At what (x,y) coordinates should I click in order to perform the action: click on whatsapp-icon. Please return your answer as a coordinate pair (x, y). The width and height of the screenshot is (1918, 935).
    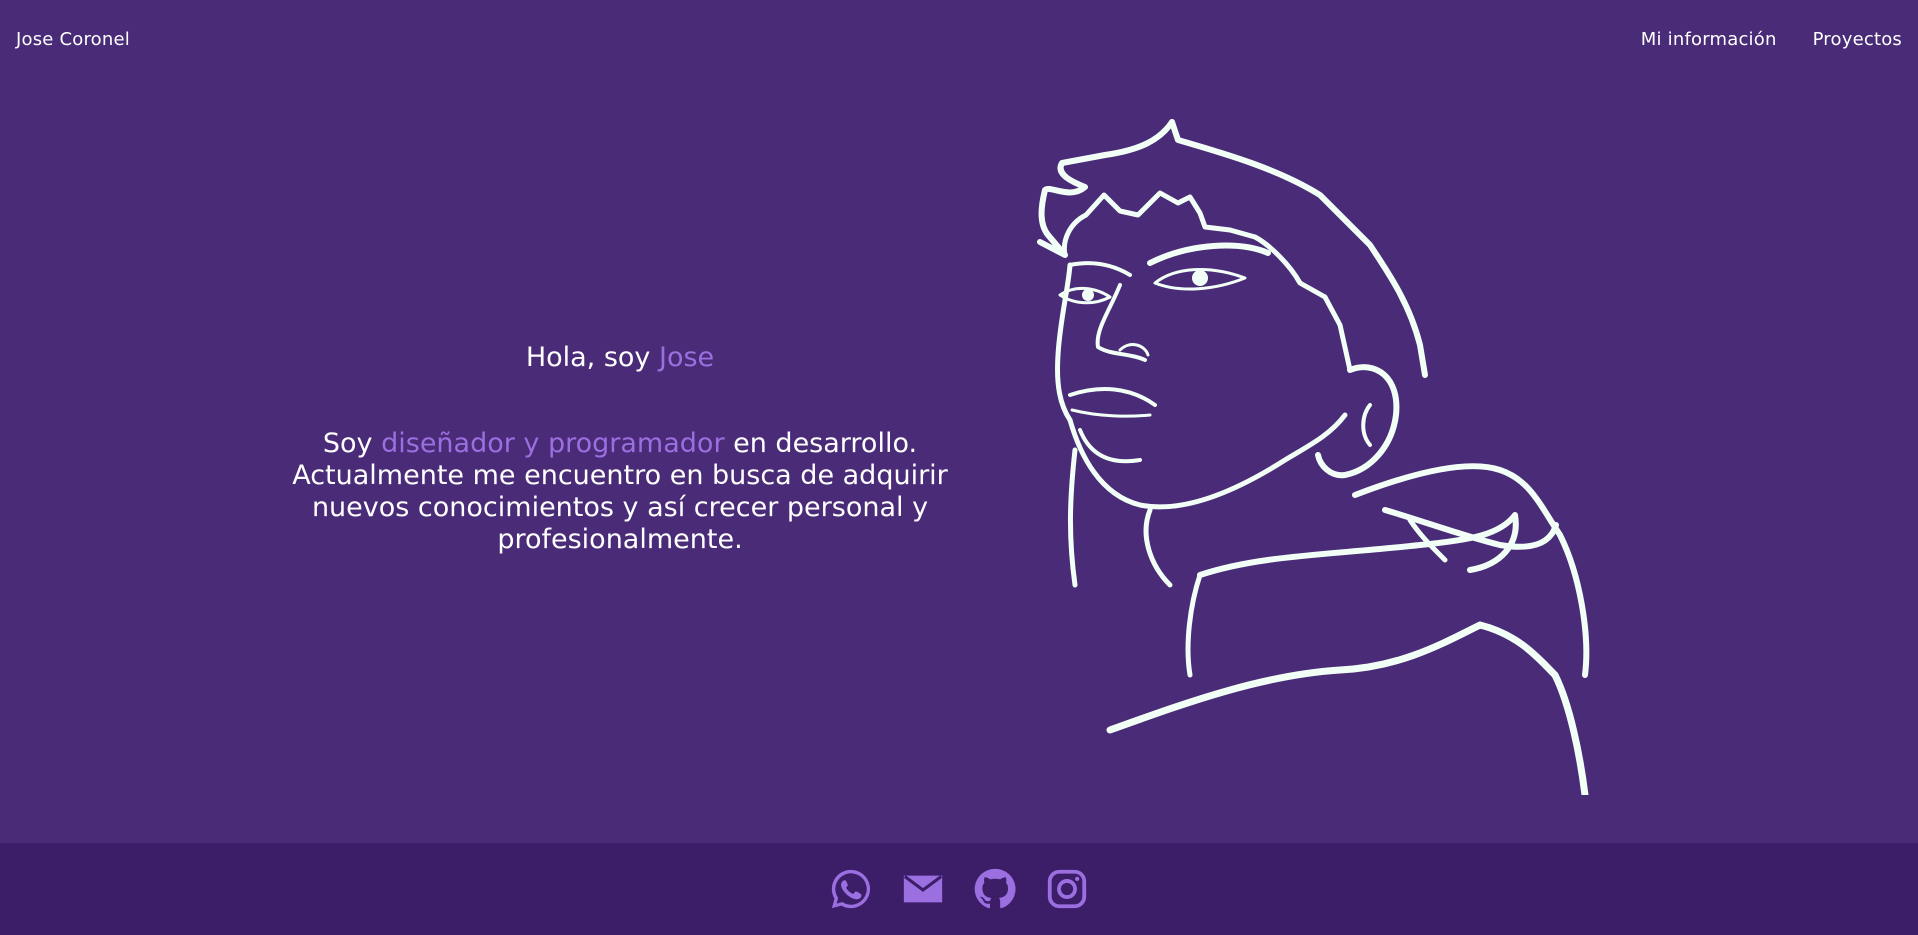
    Looking at the image, I should click on (851, 889).